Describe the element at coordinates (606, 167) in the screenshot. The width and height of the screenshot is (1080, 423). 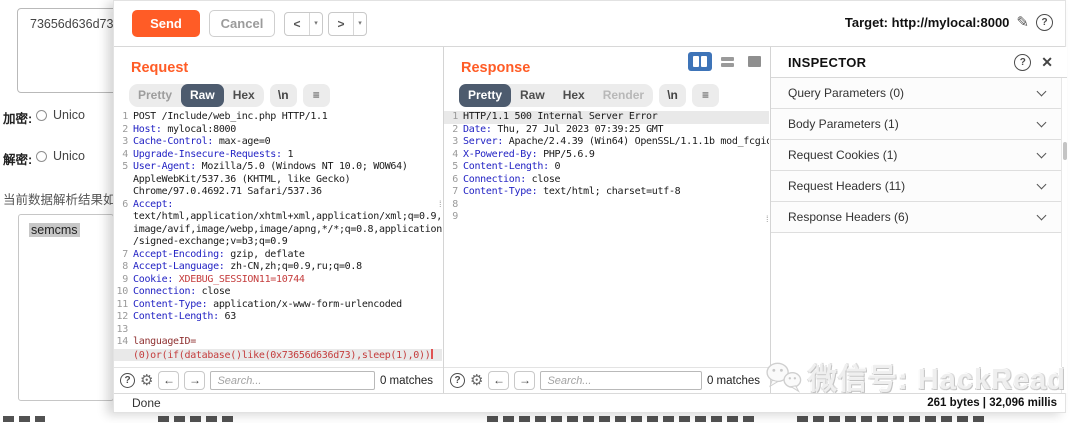
I see `code-line: 5 Content-Length: 0` at that location.